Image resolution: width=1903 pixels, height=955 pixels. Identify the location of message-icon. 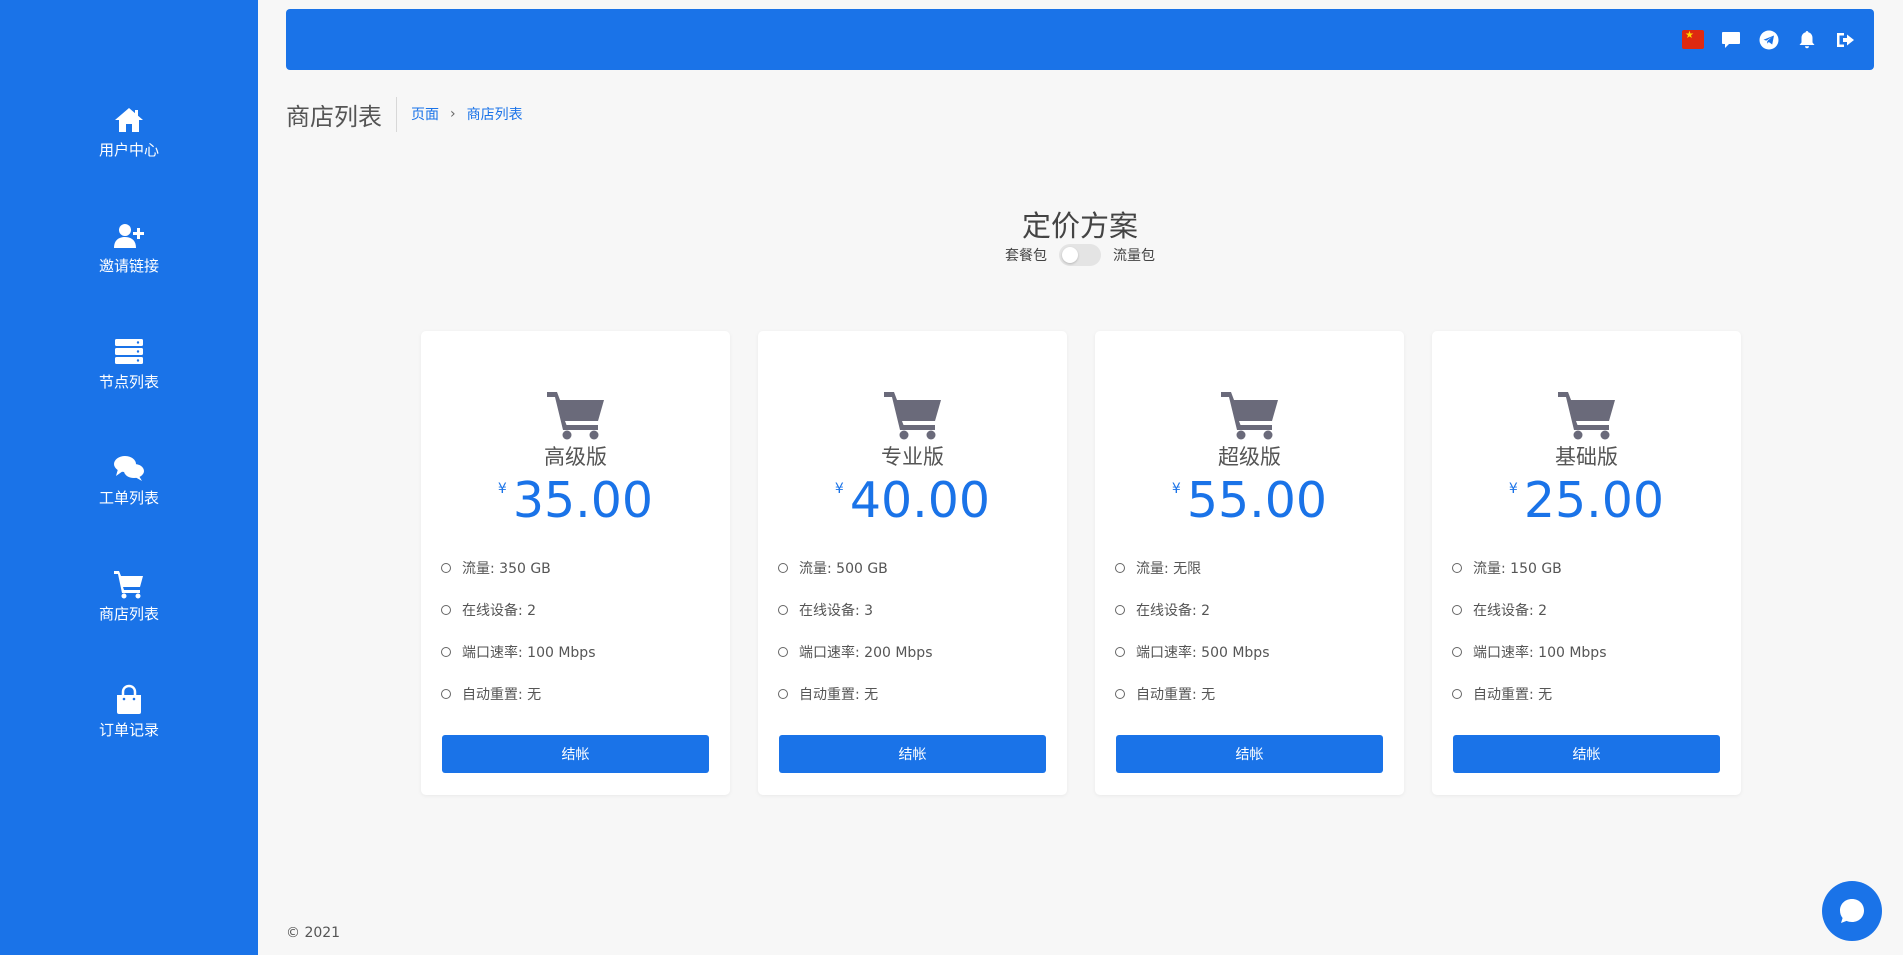
(1731, 39).